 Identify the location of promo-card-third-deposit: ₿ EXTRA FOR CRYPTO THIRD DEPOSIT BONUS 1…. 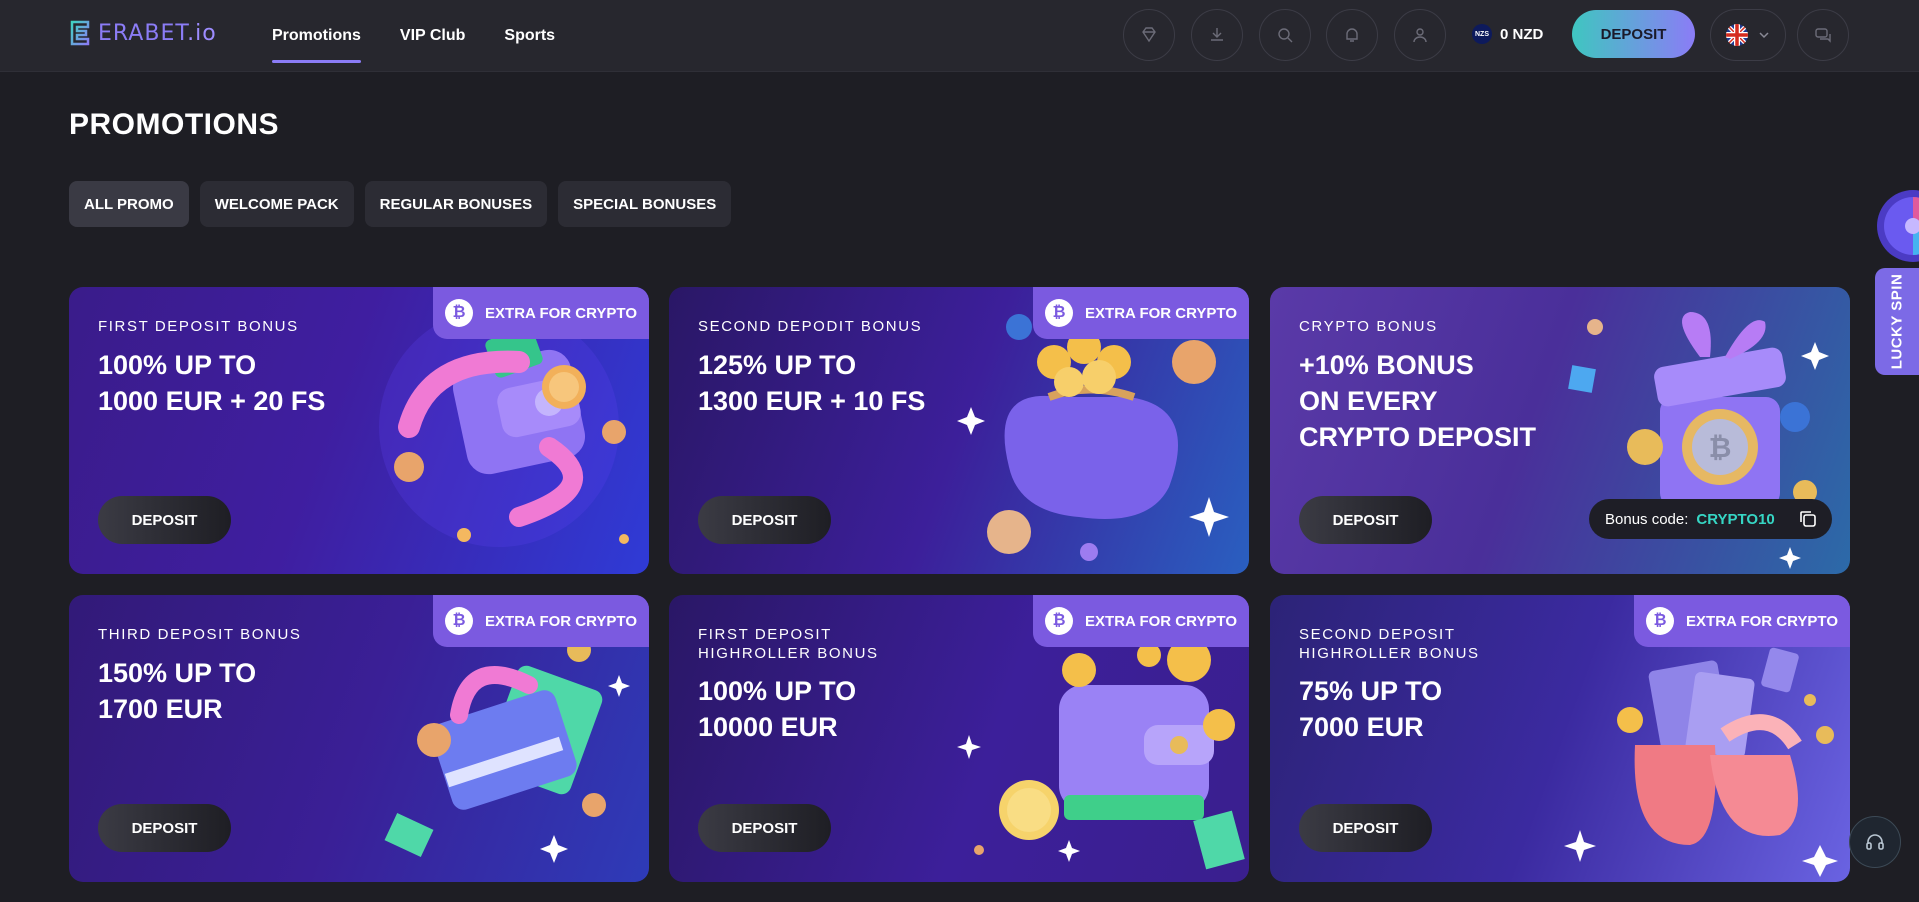
(359, 738).